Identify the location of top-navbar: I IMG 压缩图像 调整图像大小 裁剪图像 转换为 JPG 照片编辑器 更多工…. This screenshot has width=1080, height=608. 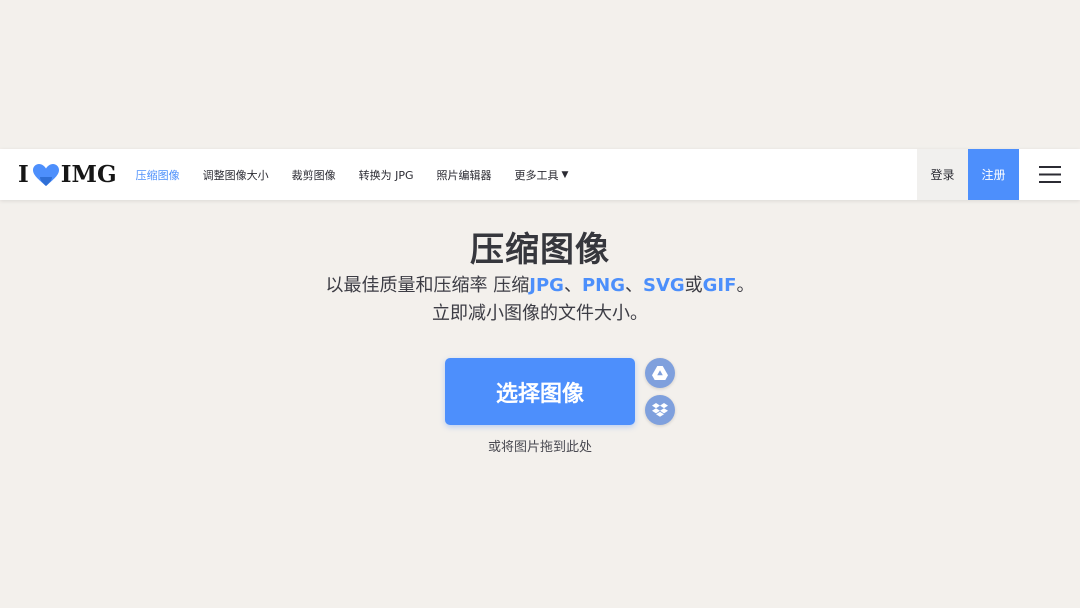
(540, 174).